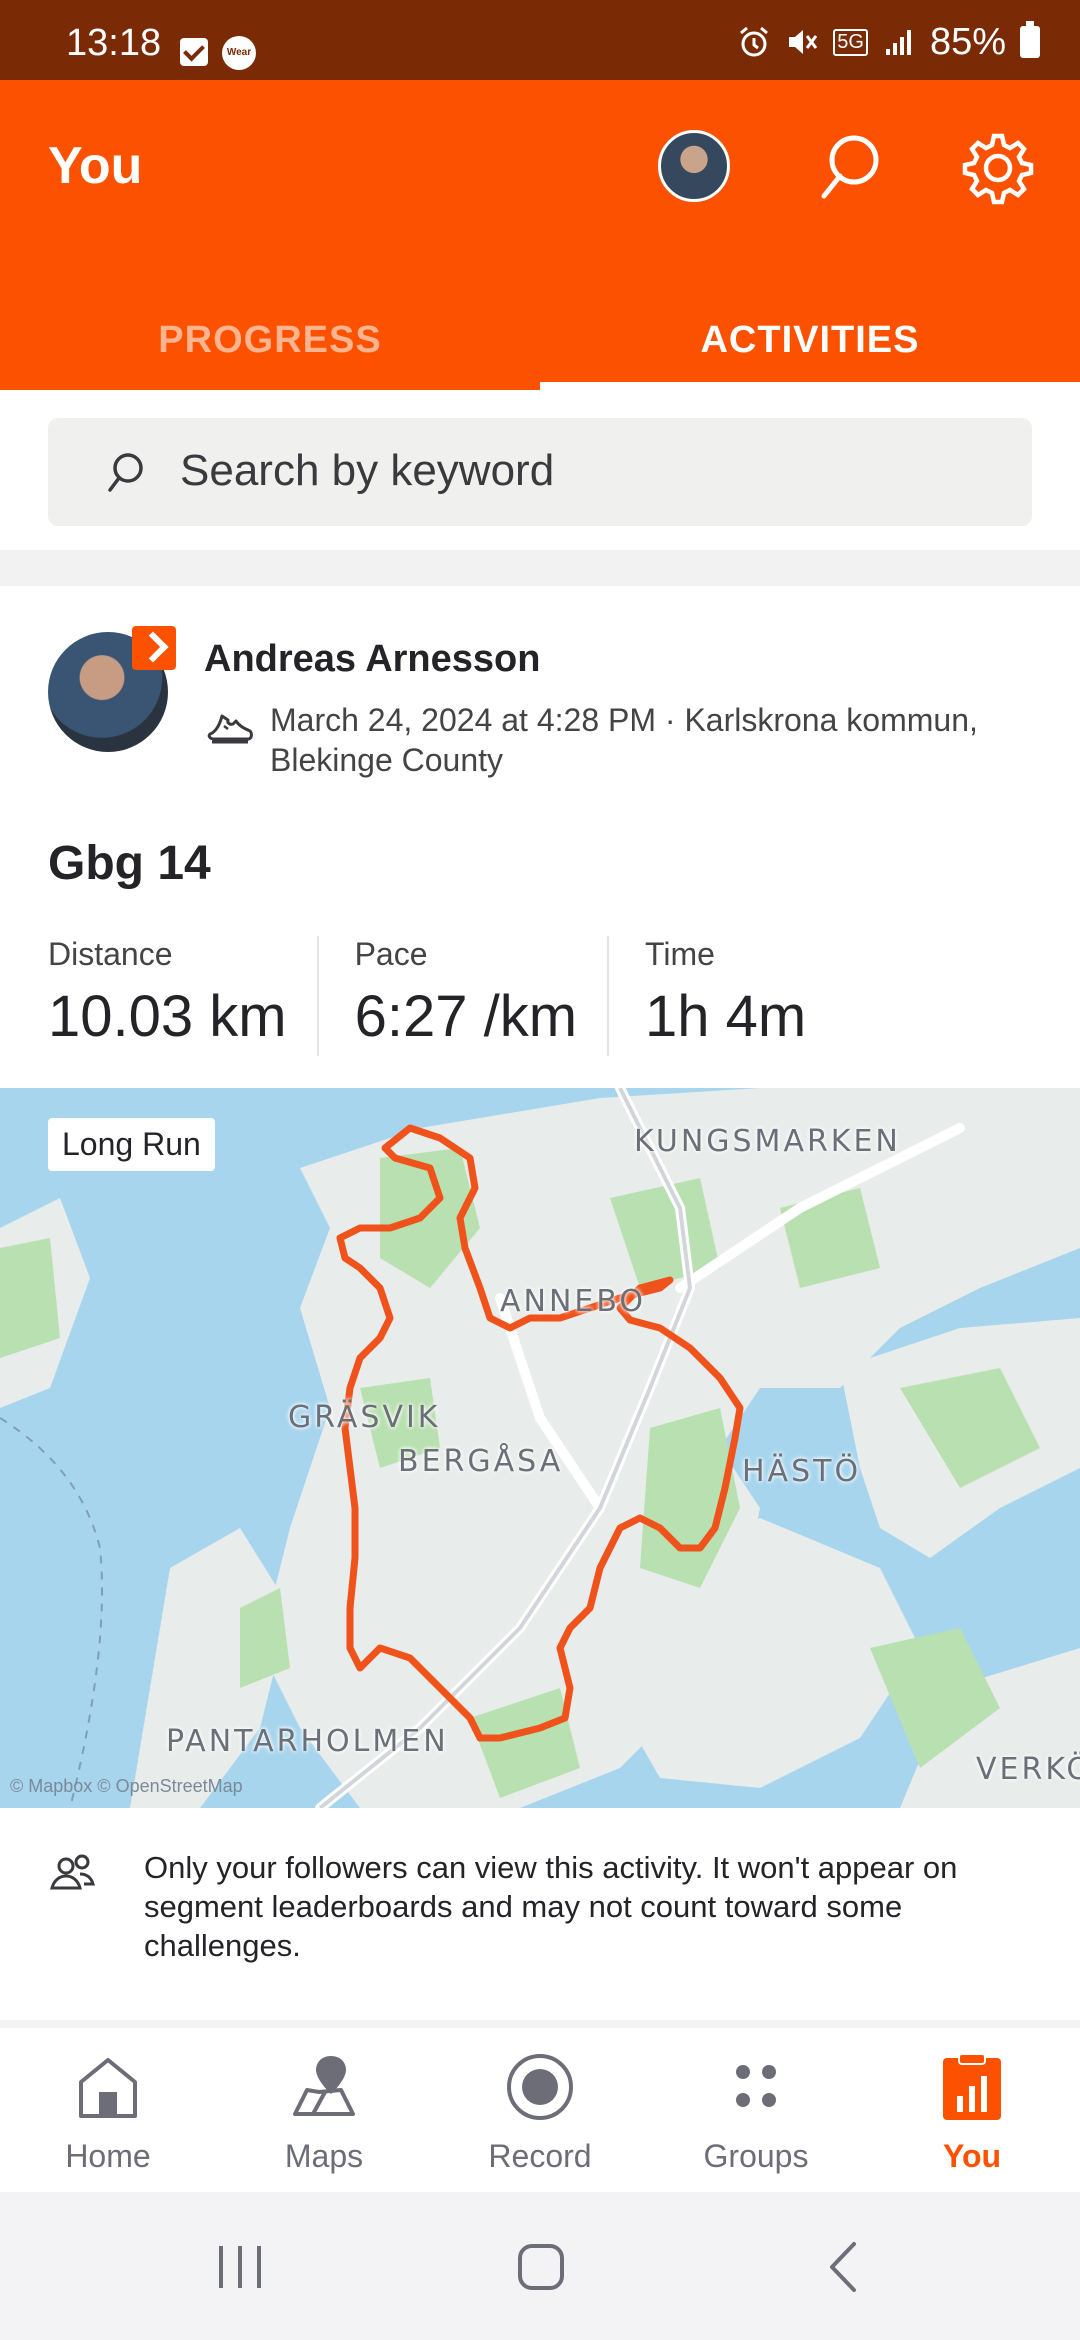  What do you see at coordinates (756, 2156) in the screenshot?
I see `nav-label: Groups` at bounding box center [756, 2156].